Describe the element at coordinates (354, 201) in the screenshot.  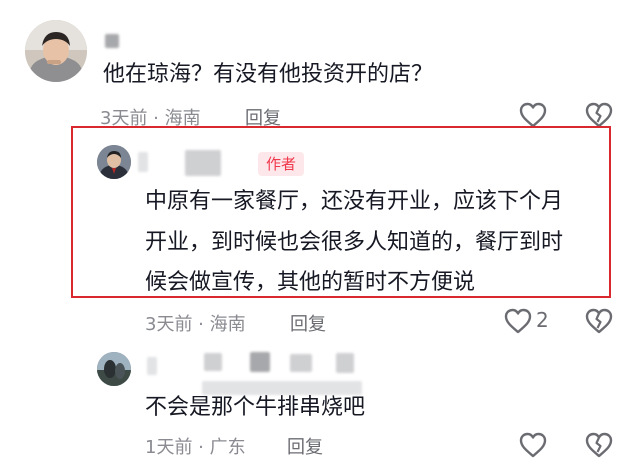
I see `comment-line-1: 中原有一家餐厅，还没有开业，应该下个月` at that location.